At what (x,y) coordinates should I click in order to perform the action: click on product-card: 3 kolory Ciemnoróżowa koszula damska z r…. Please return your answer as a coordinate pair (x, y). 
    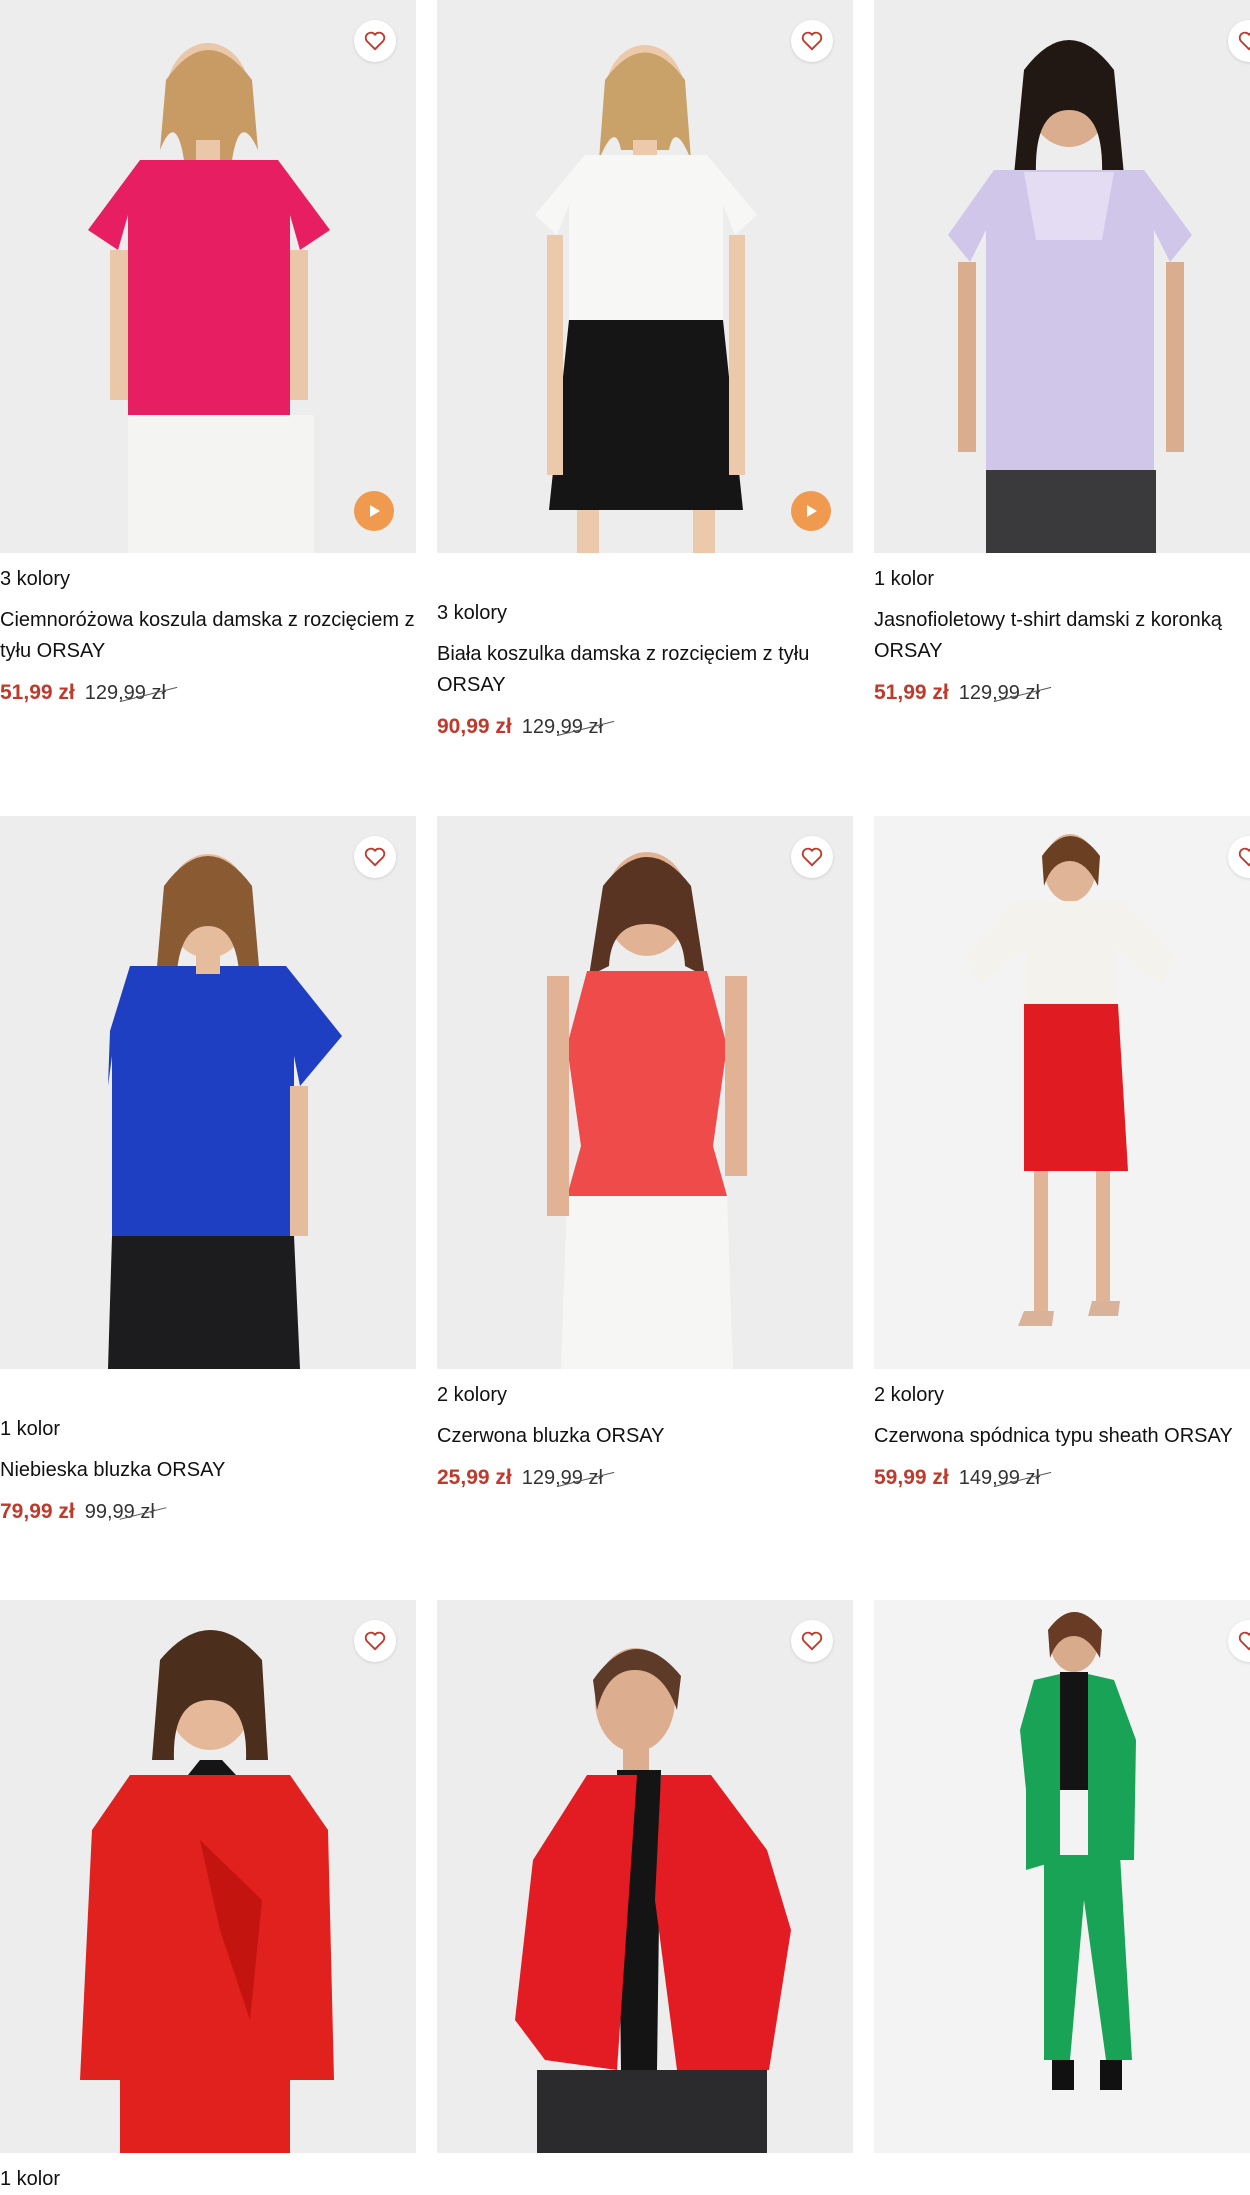
    Looking at the image, I should click on (208, 352).